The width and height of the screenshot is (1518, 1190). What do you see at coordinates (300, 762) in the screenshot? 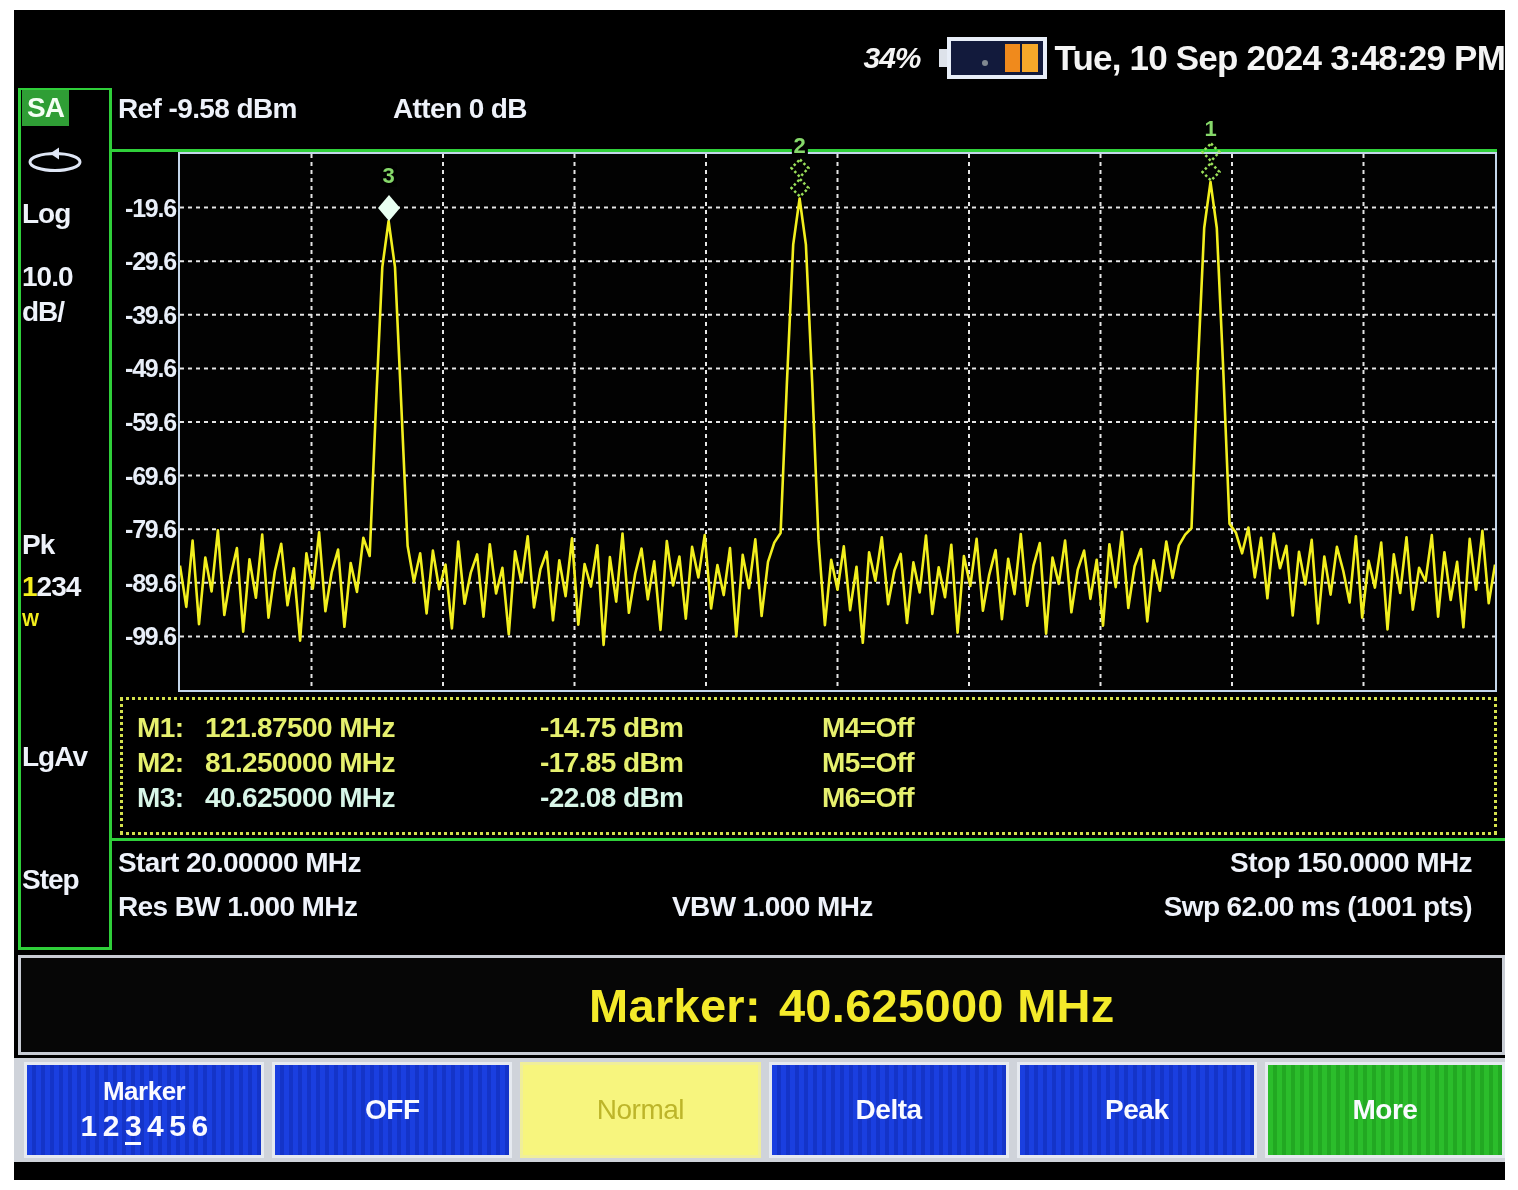
I see `marker-frequency: 81.250000 MHz` at bounding box center [300, 762].